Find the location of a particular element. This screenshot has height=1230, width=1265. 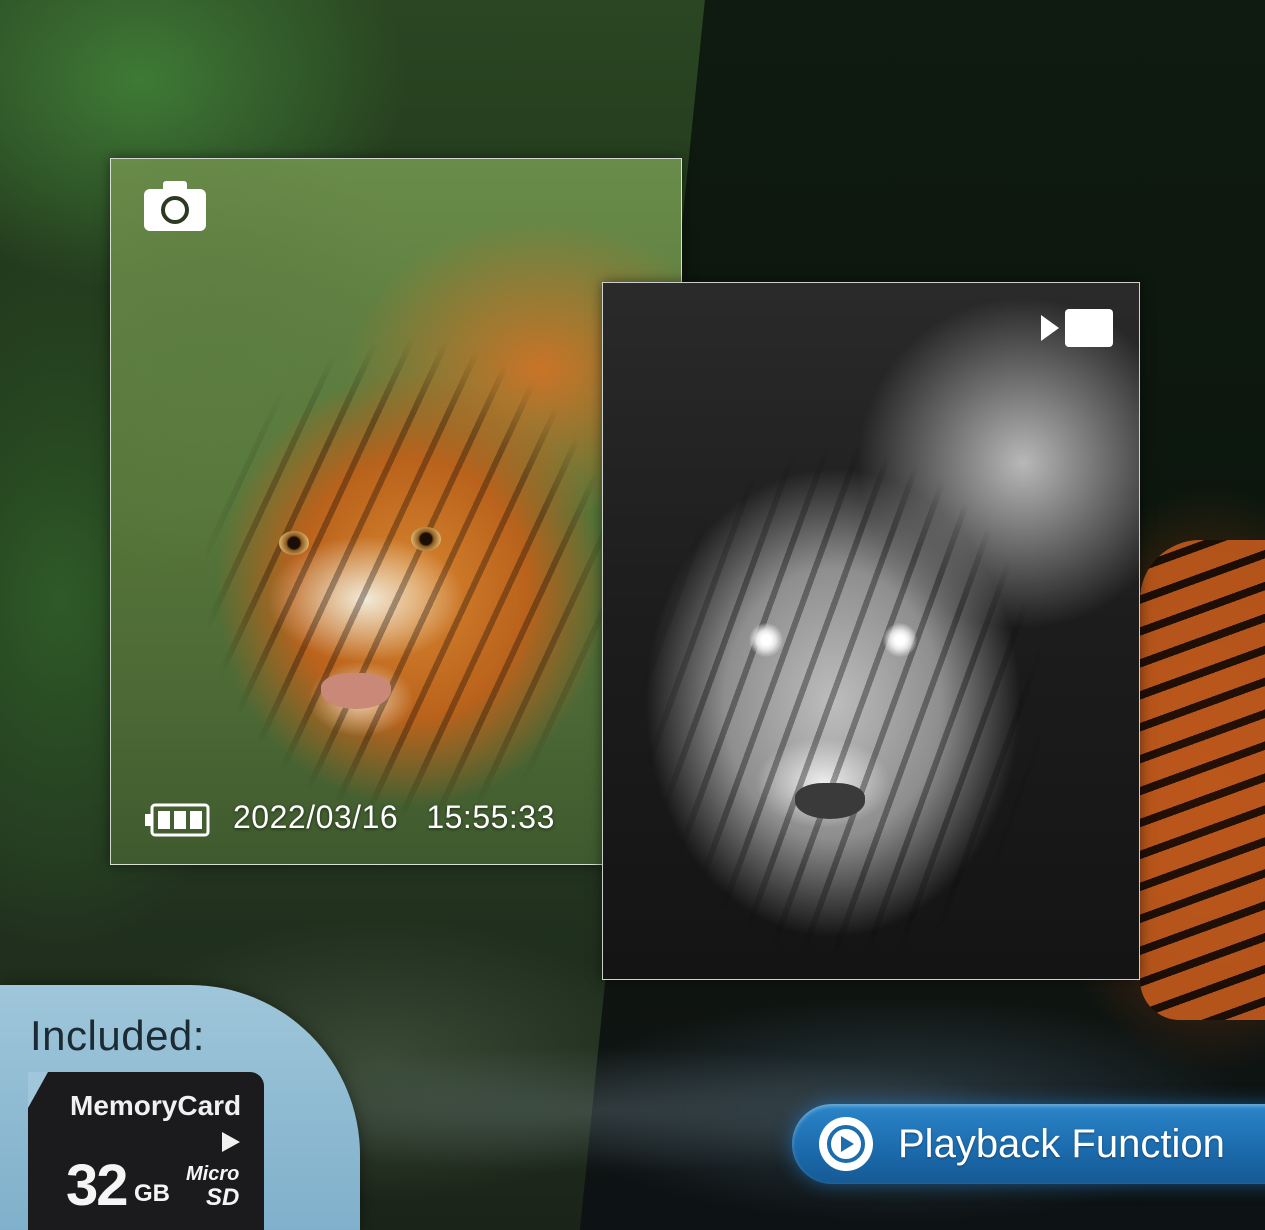

photo-time: 15:55:33 is located at coordinates (490, 817).